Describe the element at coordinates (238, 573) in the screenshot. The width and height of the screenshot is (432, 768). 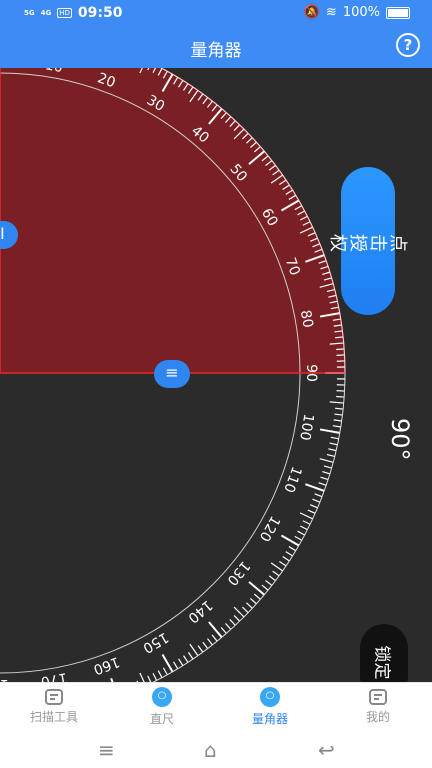
I see `tick-label-130: 130` at that location.